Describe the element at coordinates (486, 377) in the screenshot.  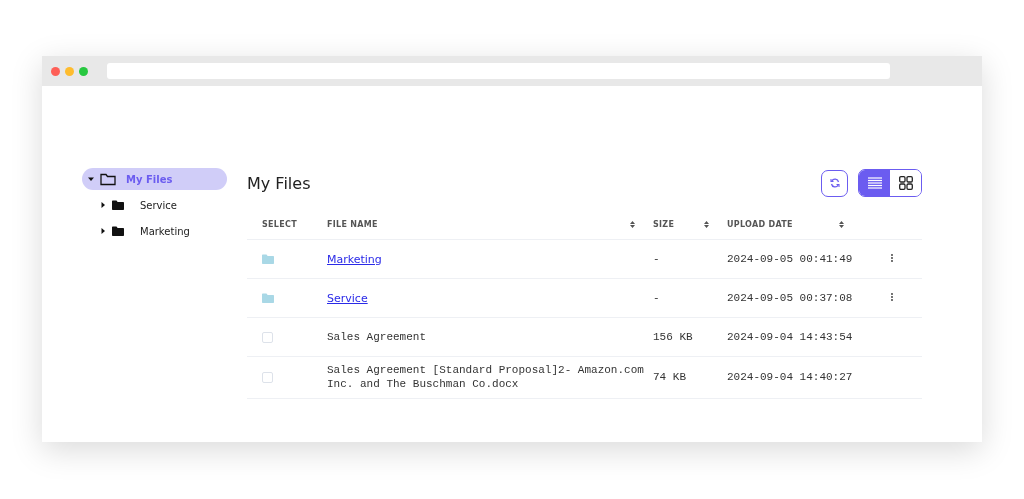
I see `file-name: Sales Agreement [Standard Proposal]2- Amazon.com Inc. and The Buschman Co.docx` at that location.